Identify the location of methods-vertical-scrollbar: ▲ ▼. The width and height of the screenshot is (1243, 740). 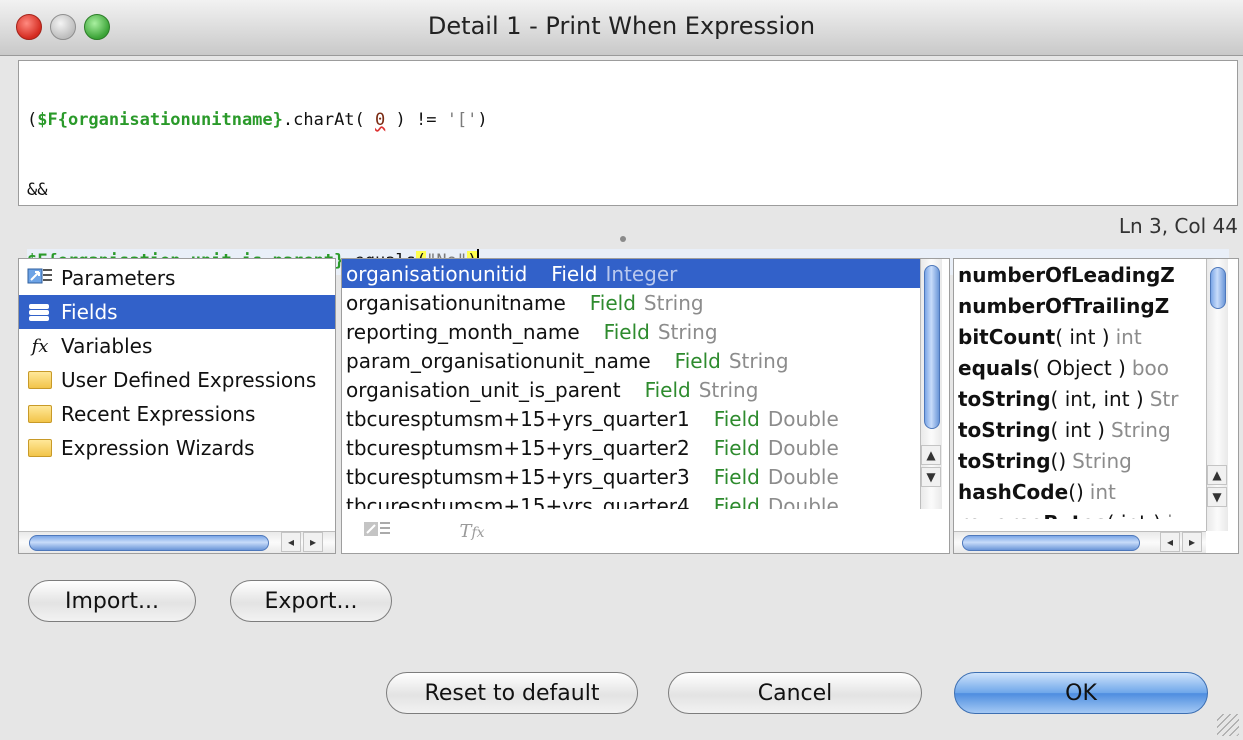
(1217, 395).